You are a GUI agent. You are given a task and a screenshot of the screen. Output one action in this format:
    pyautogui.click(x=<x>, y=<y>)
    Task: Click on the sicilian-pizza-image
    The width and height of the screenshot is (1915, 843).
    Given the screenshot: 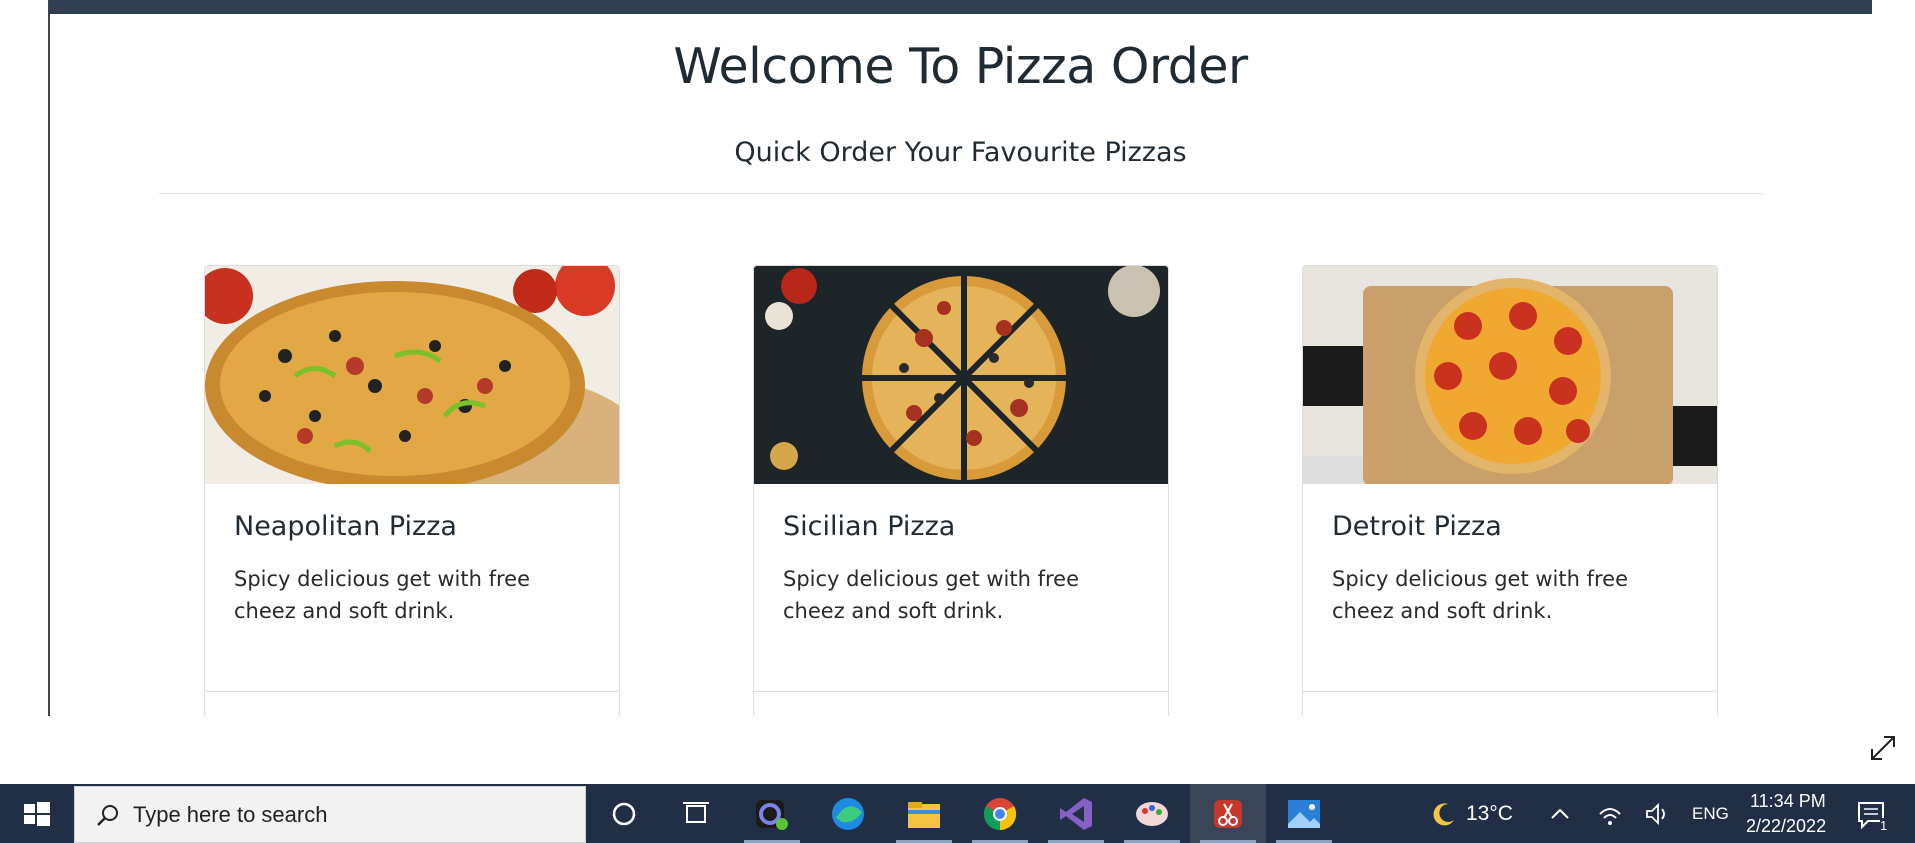 What is the action you would take?
    pyautogui.click(x=961, y=375)
    